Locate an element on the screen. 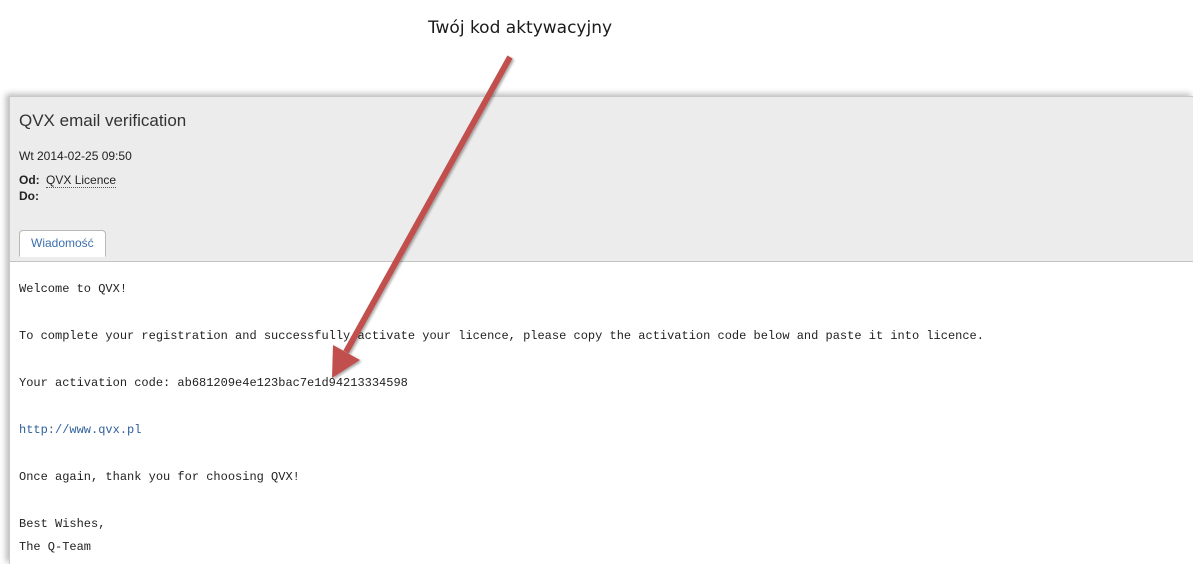 Image resolution: width=1193 pixels, height=564 pixels. signature-line: The Q-Team is located at coordinates (55, 547).